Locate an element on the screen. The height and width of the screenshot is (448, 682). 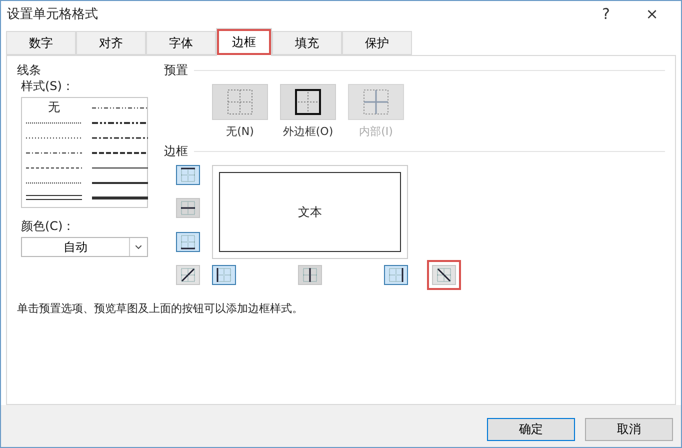
color-label: 颜色(C)： is located at coordinates (48, 226).